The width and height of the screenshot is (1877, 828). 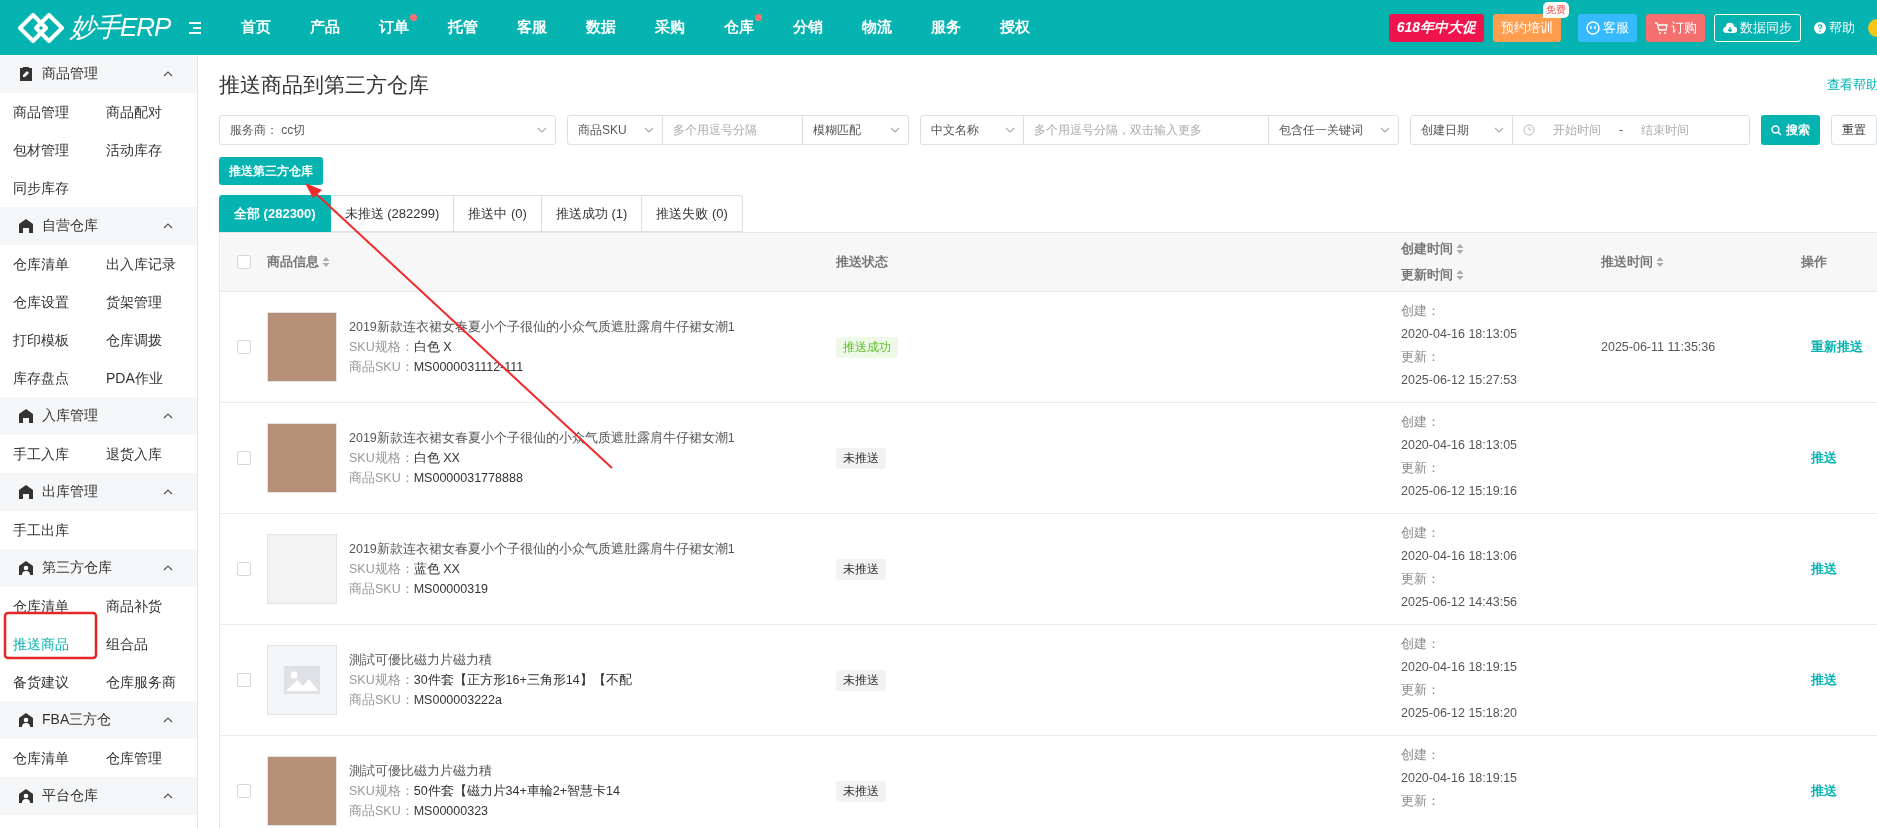 What do you see at coordinates (41, 302) in the screenshot?
I see `sidebar-item: 仓库设置` at bounding box center [41, 302].